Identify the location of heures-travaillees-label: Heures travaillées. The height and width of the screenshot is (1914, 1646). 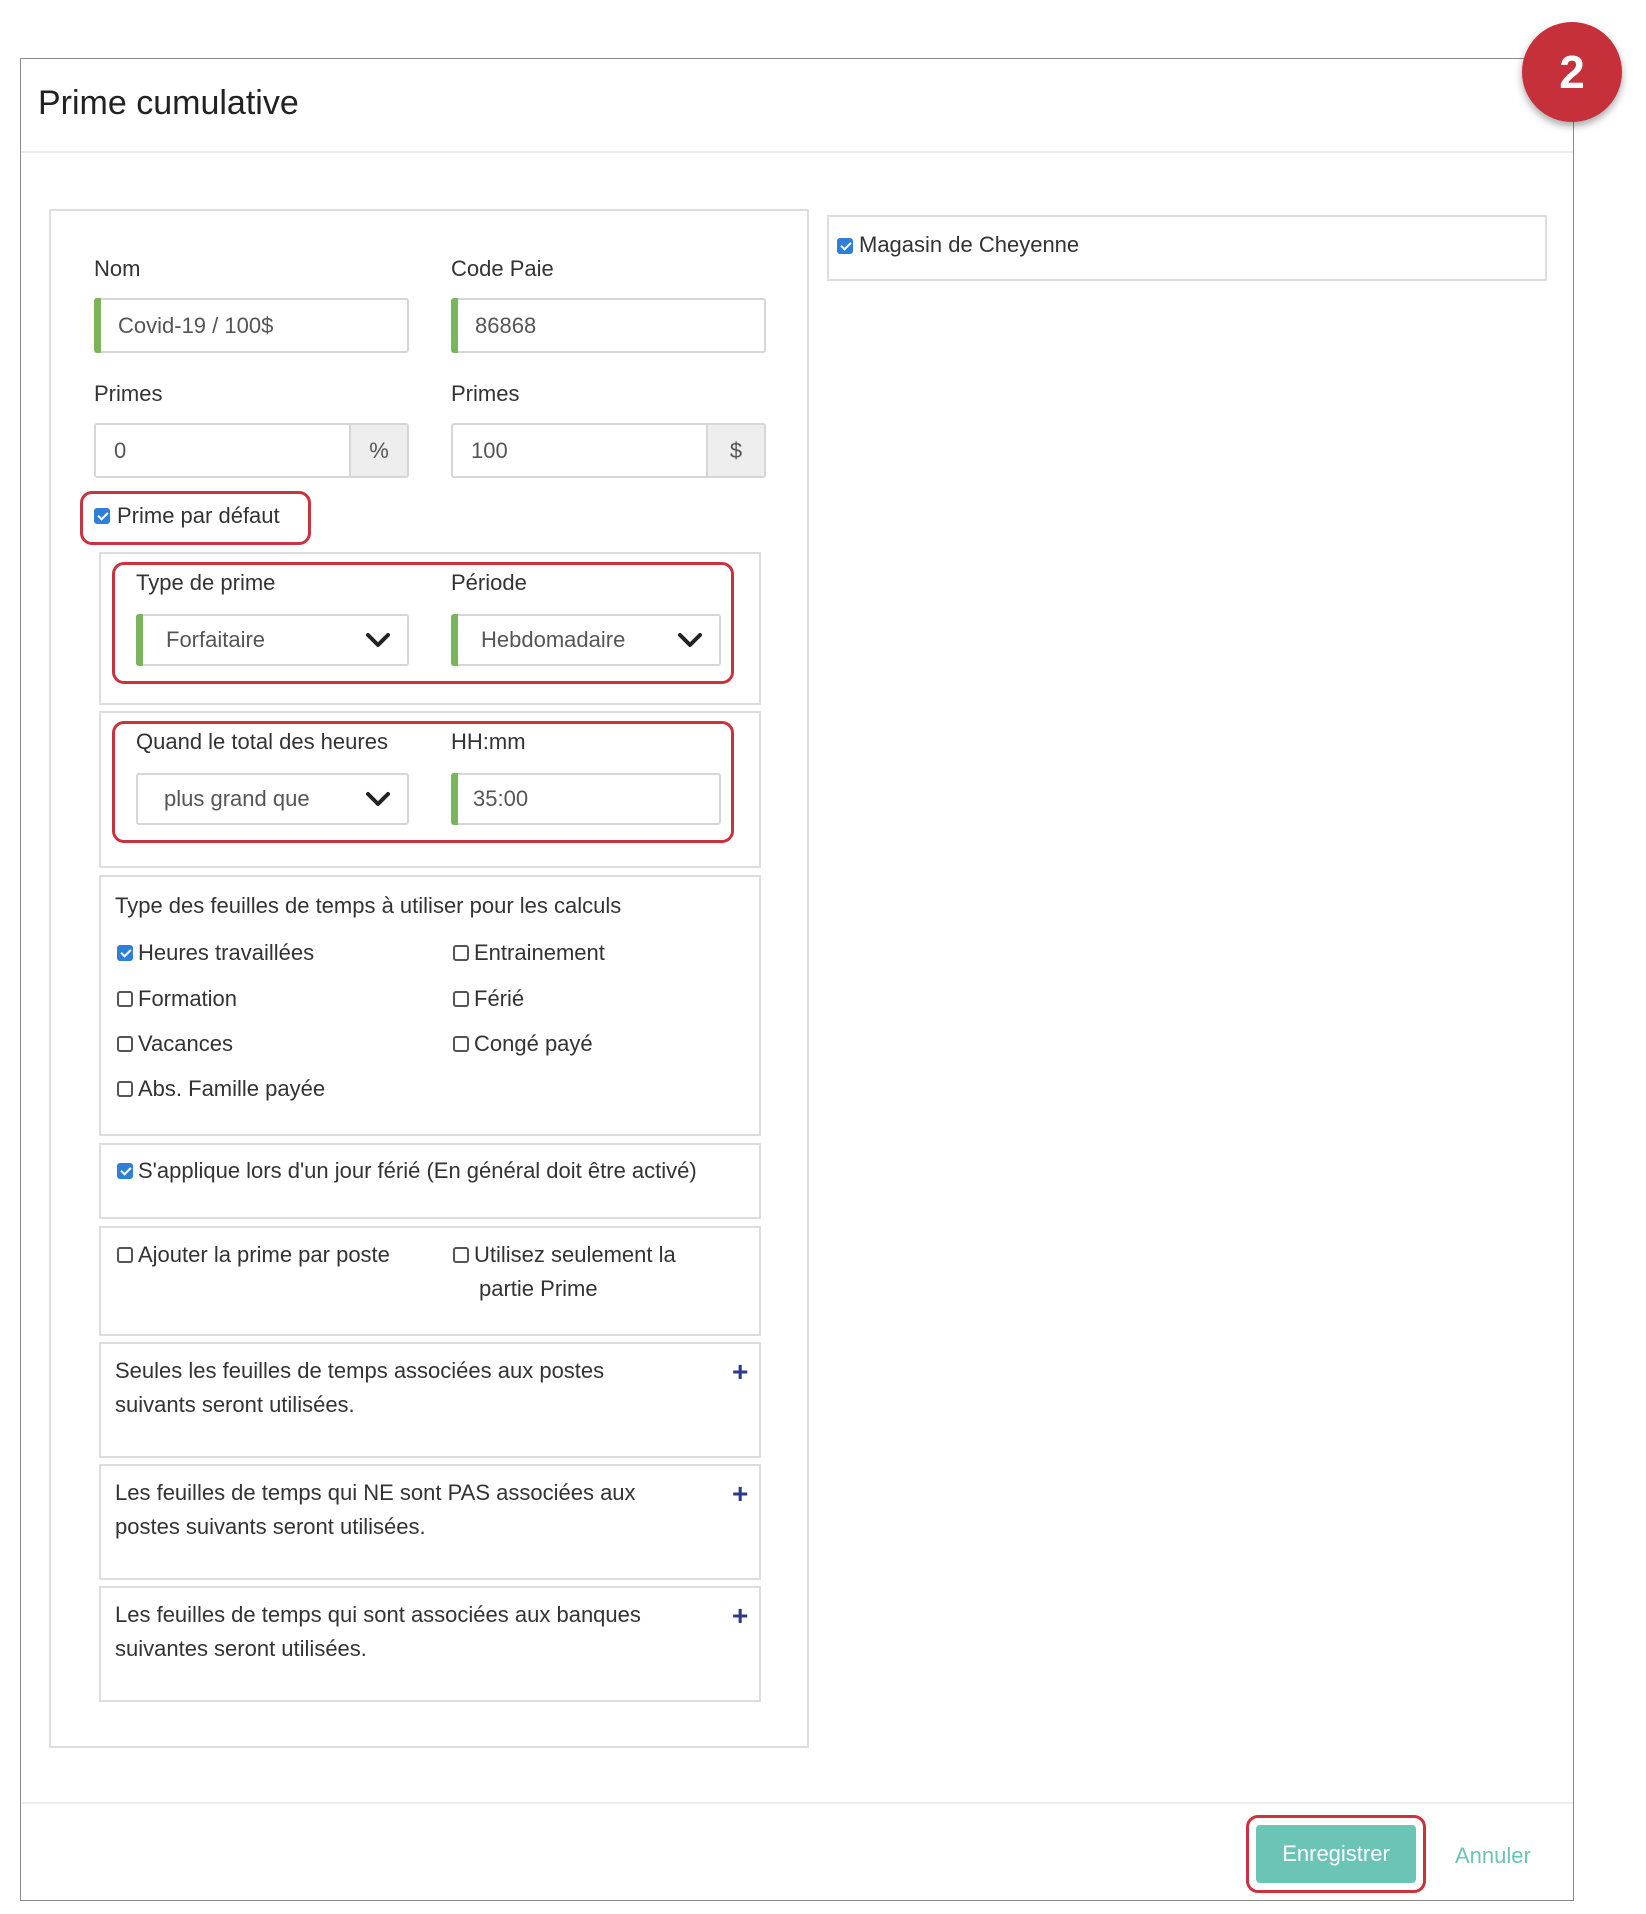
(226, 952).